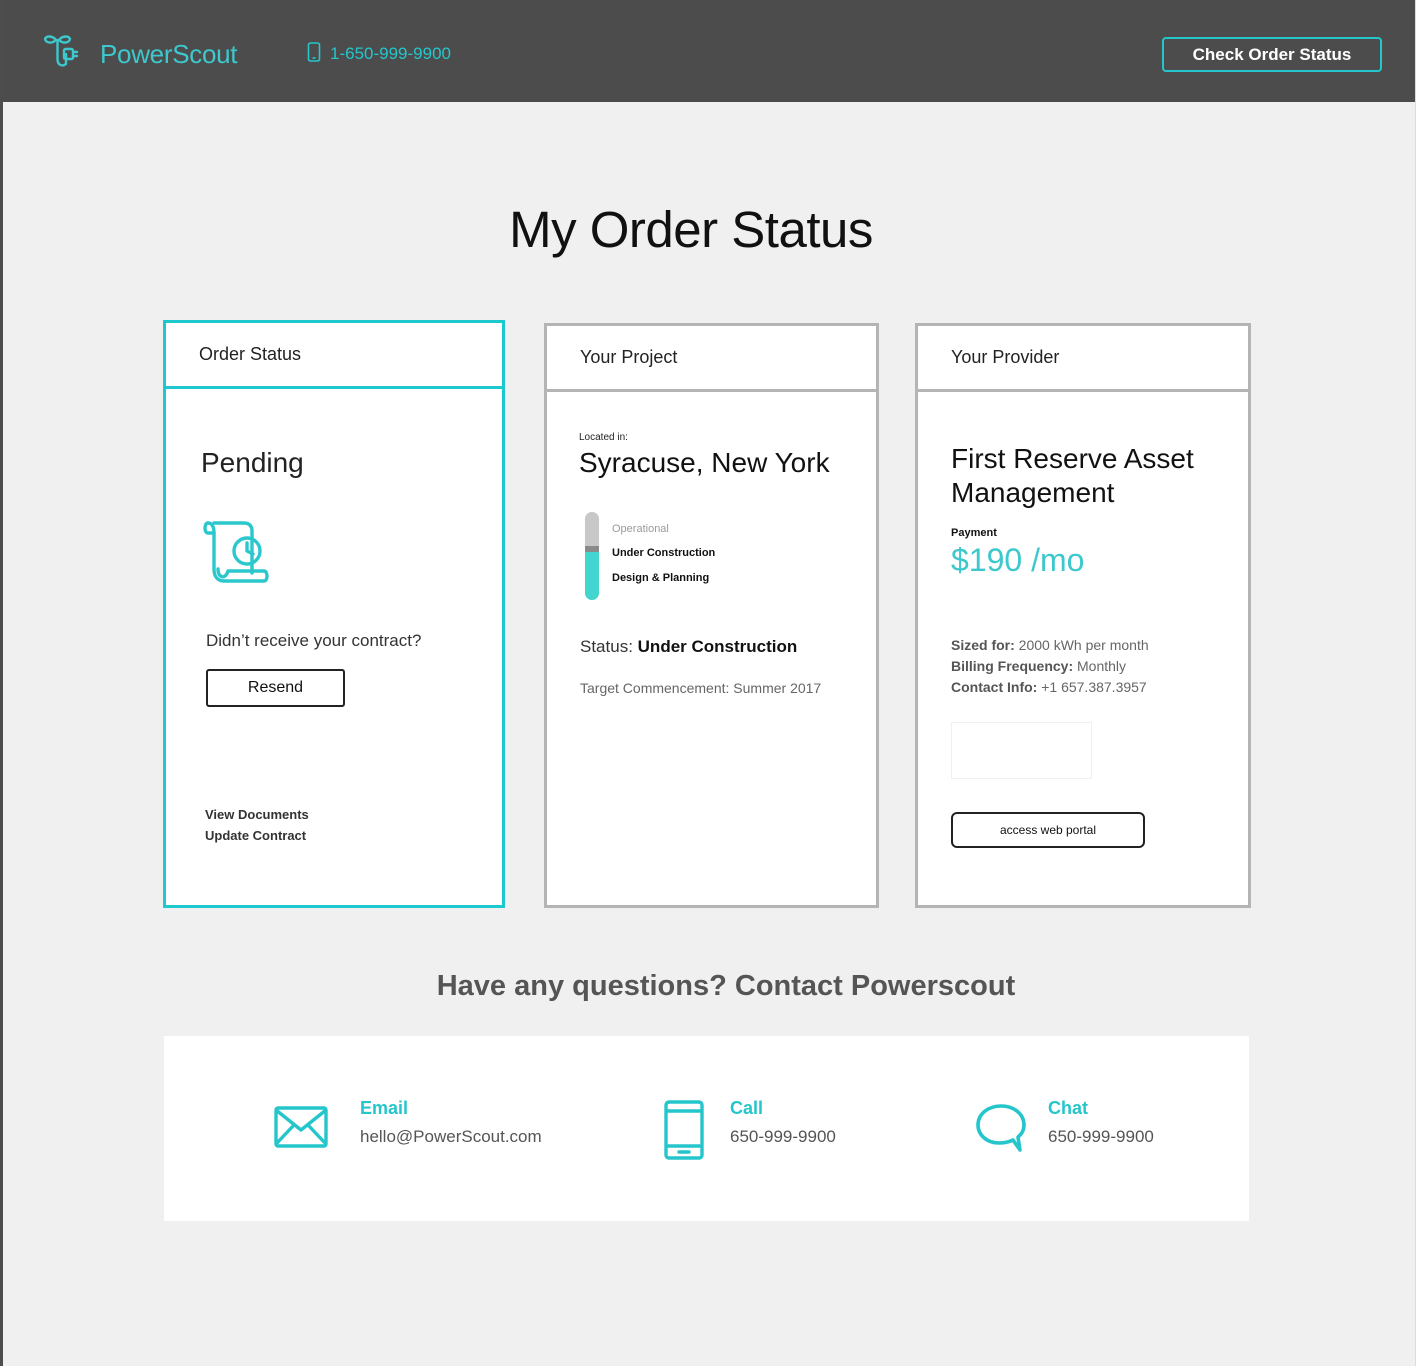 The image size is (1416, 1366). I want to click on contact-chat-item: Chat 650-999-9900, so click(1071, 1128).